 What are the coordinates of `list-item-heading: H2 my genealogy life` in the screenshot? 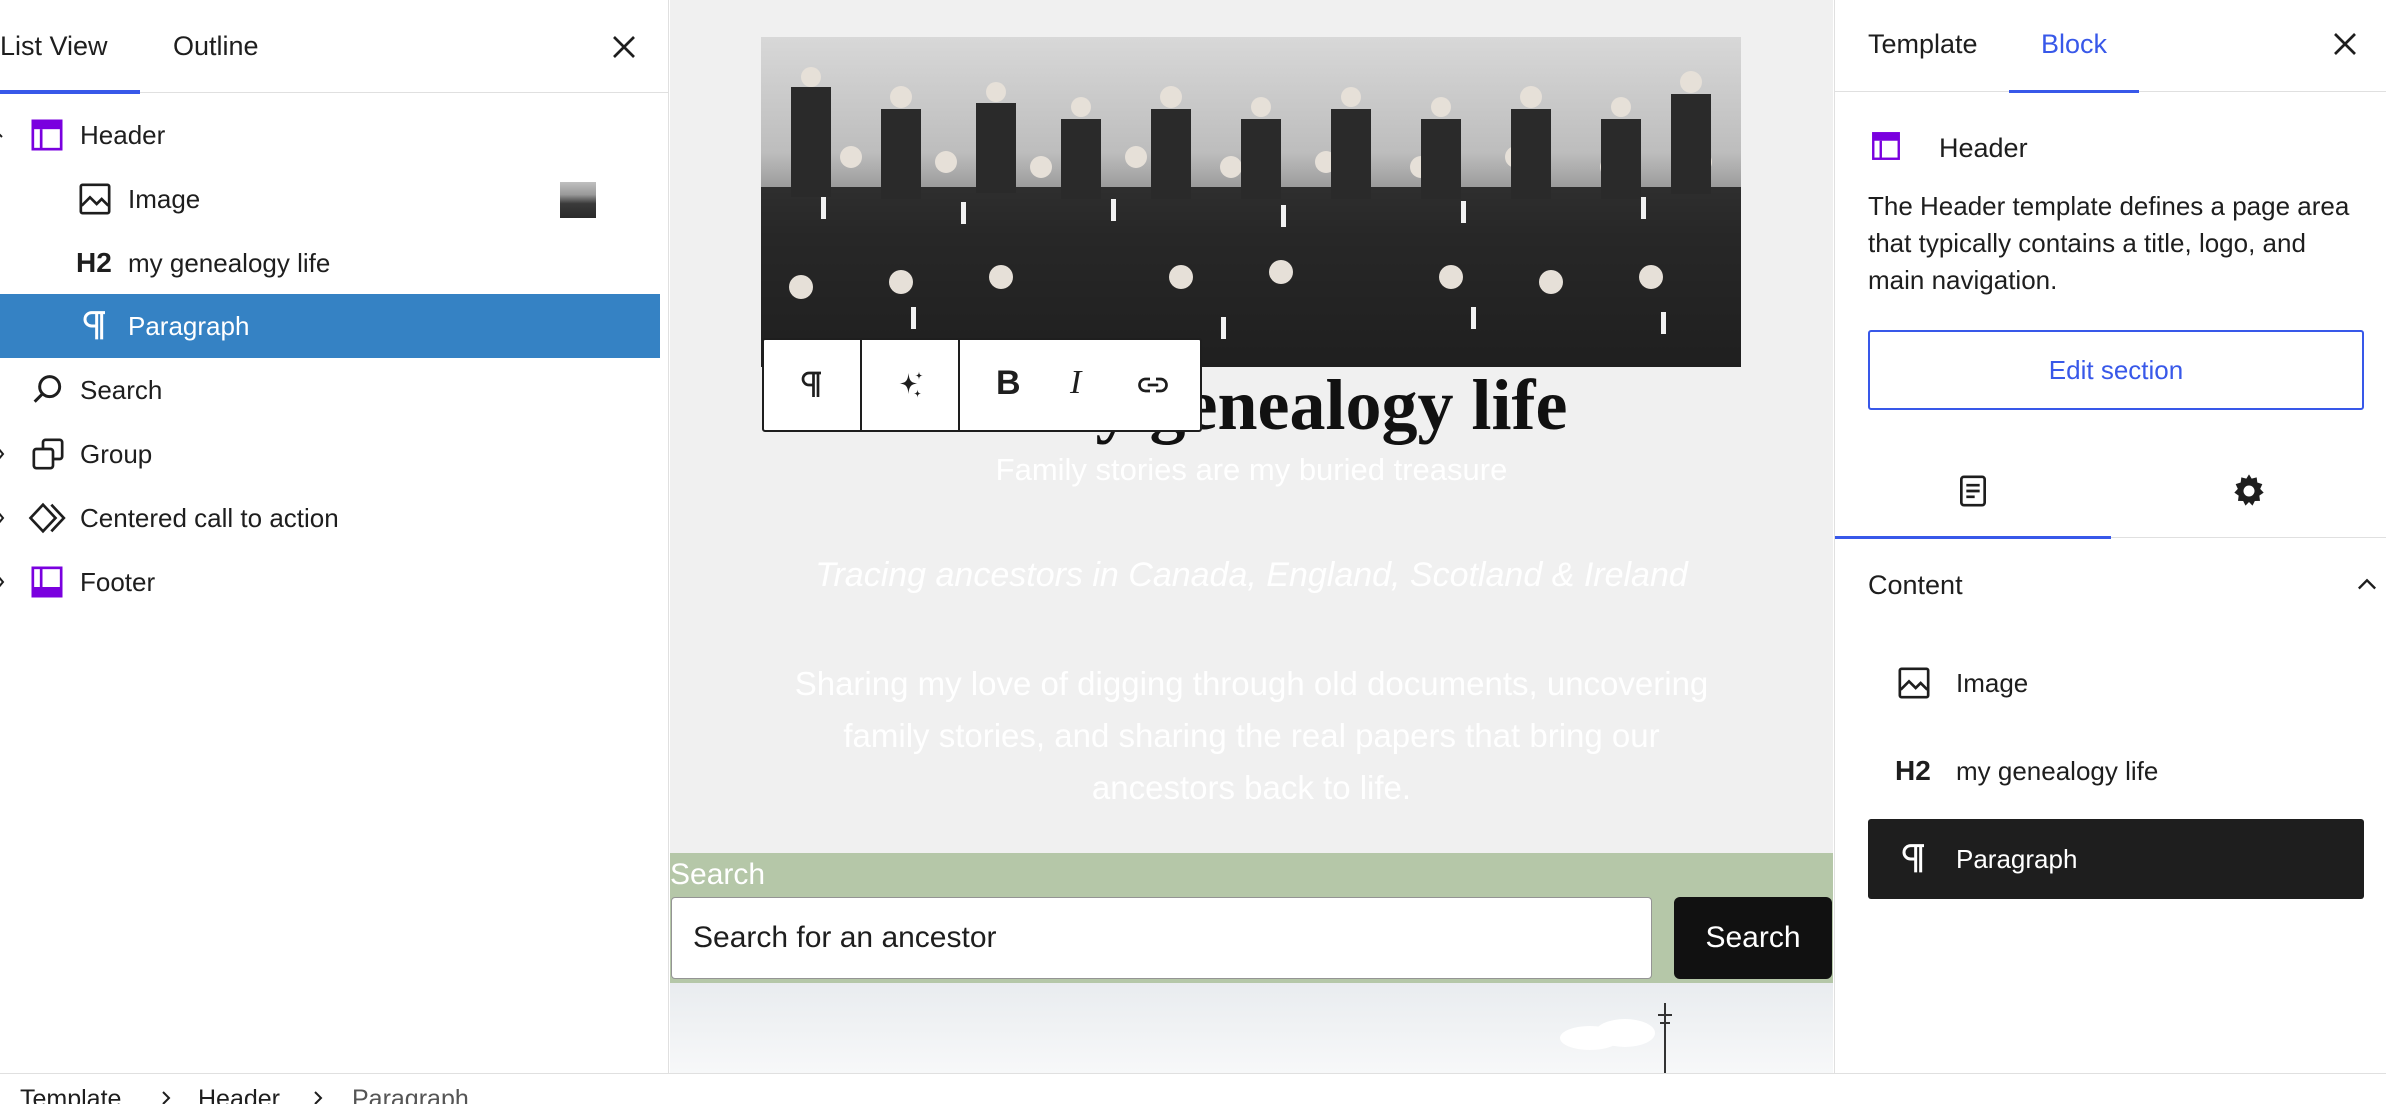 It's located at (330, 263).